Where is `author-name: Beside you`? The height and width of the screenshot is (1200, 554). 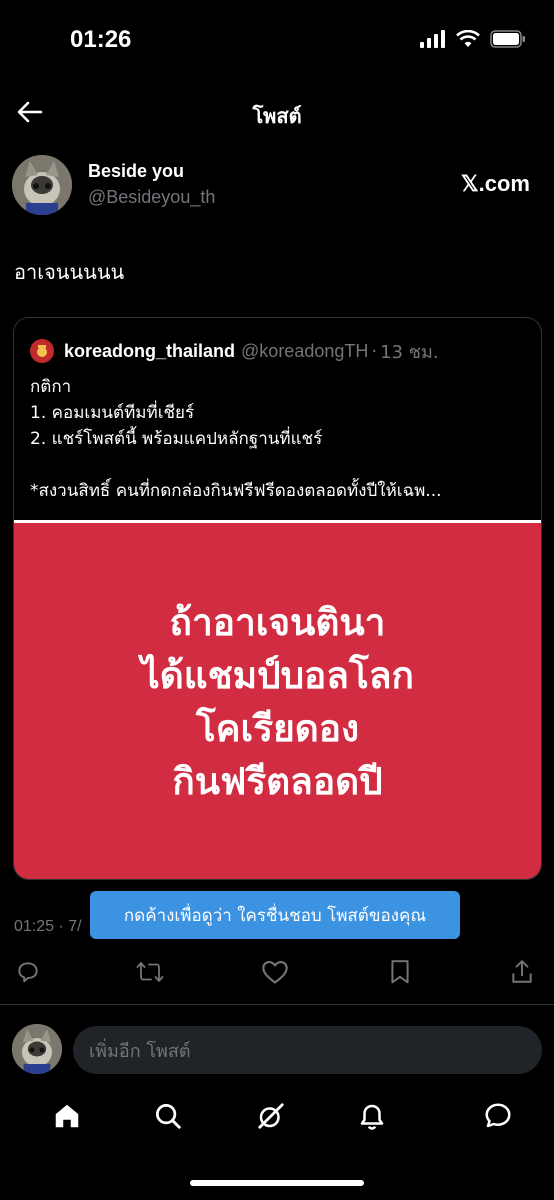 author-name: Beside you is located at coordinates (136, 171).